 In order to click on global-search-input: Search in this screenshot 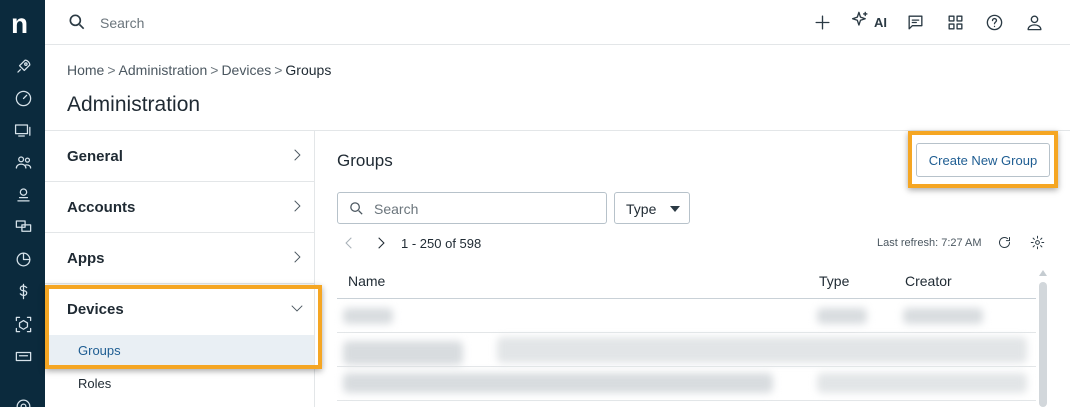, I will do `click(122, 23)`.